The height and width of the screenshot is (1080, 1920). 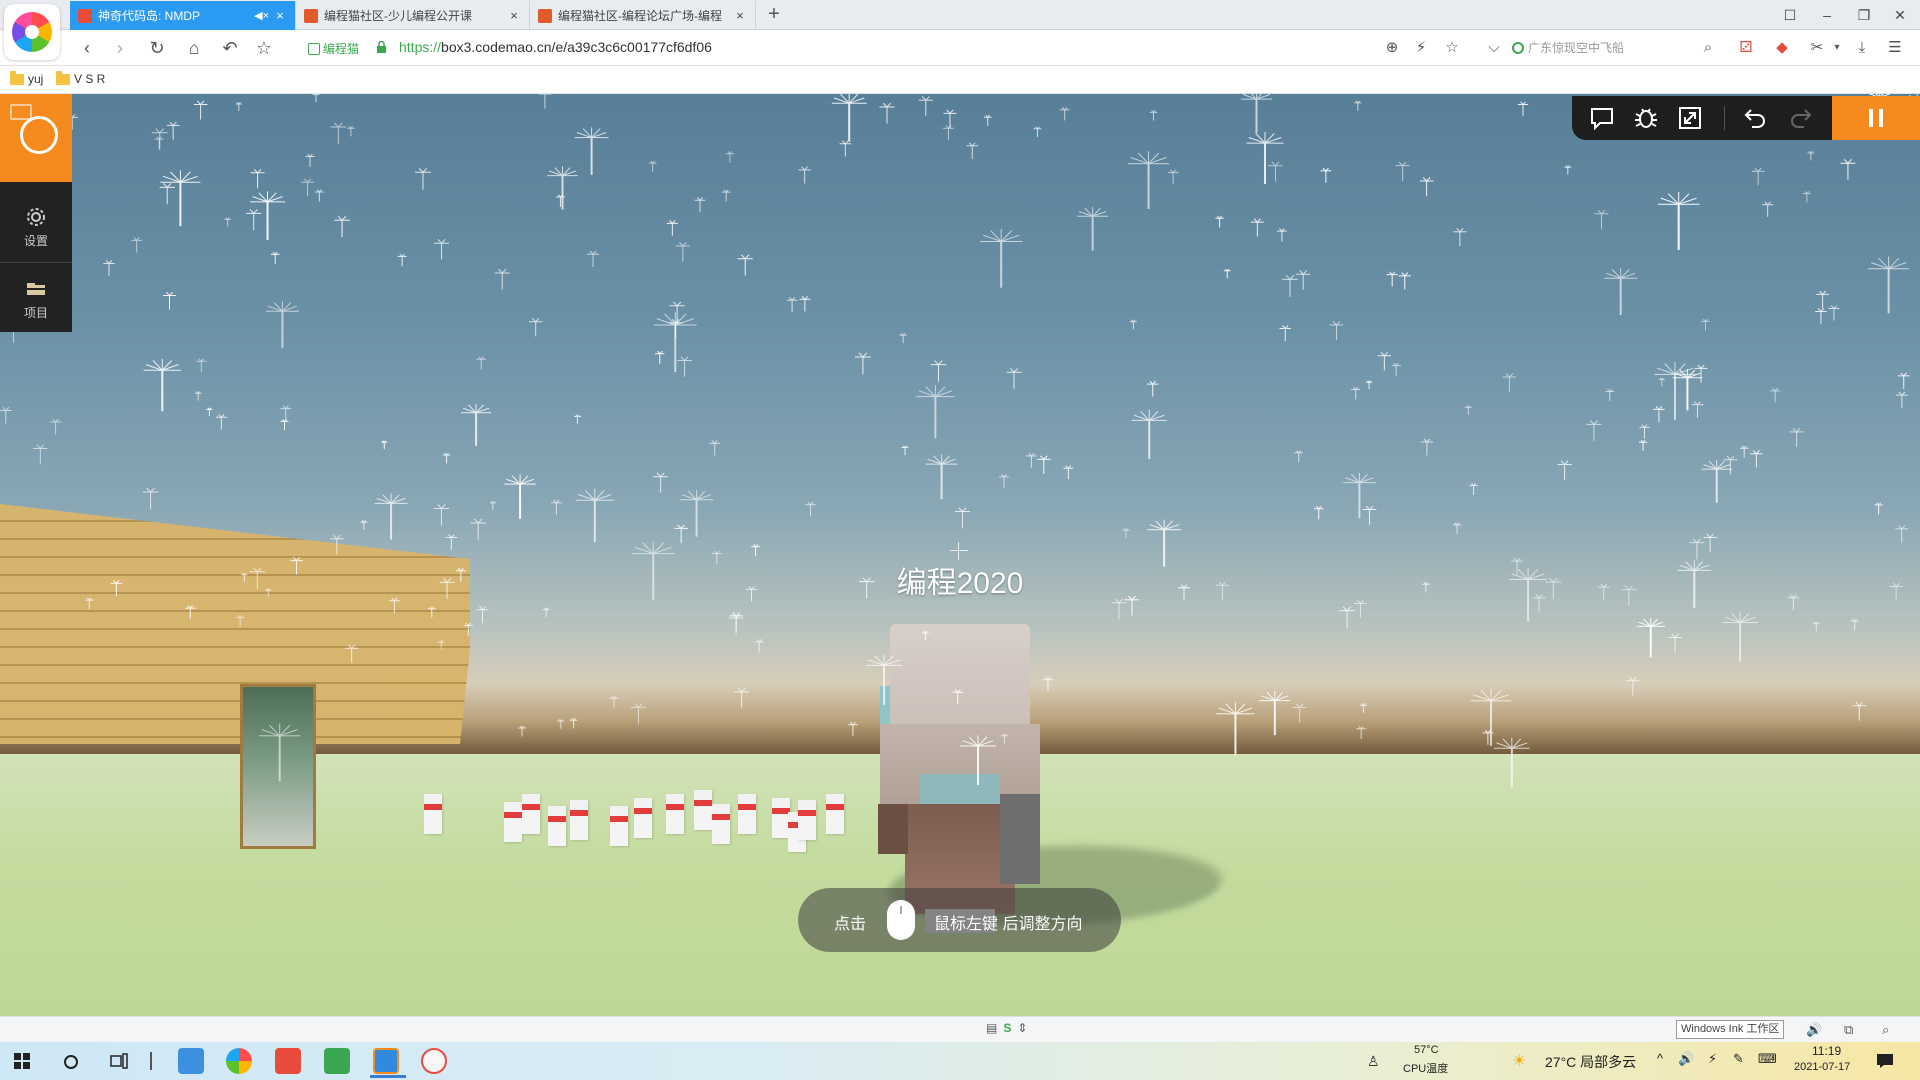 What do you see at coordinates (337, 1061) in the screenshot?
I see `class-app-icon` at bounding box center [337, 1061].